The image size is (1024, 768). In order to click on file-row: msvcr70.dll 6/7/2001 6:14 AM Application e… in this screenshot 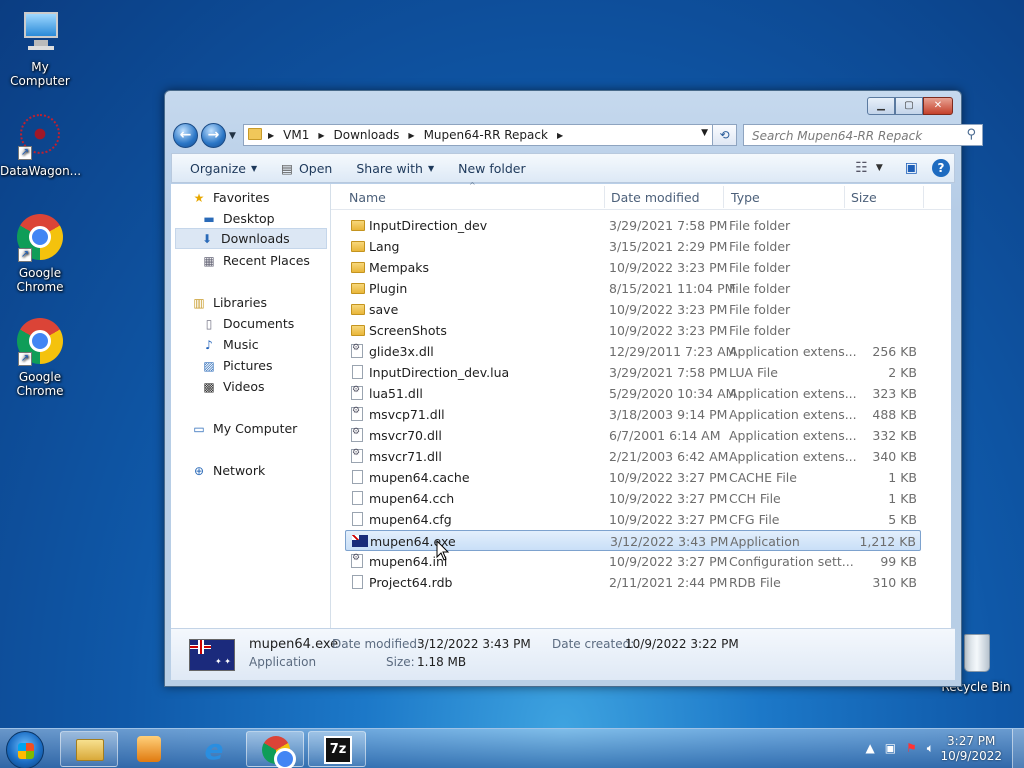, I will do `click(633, 435)`.